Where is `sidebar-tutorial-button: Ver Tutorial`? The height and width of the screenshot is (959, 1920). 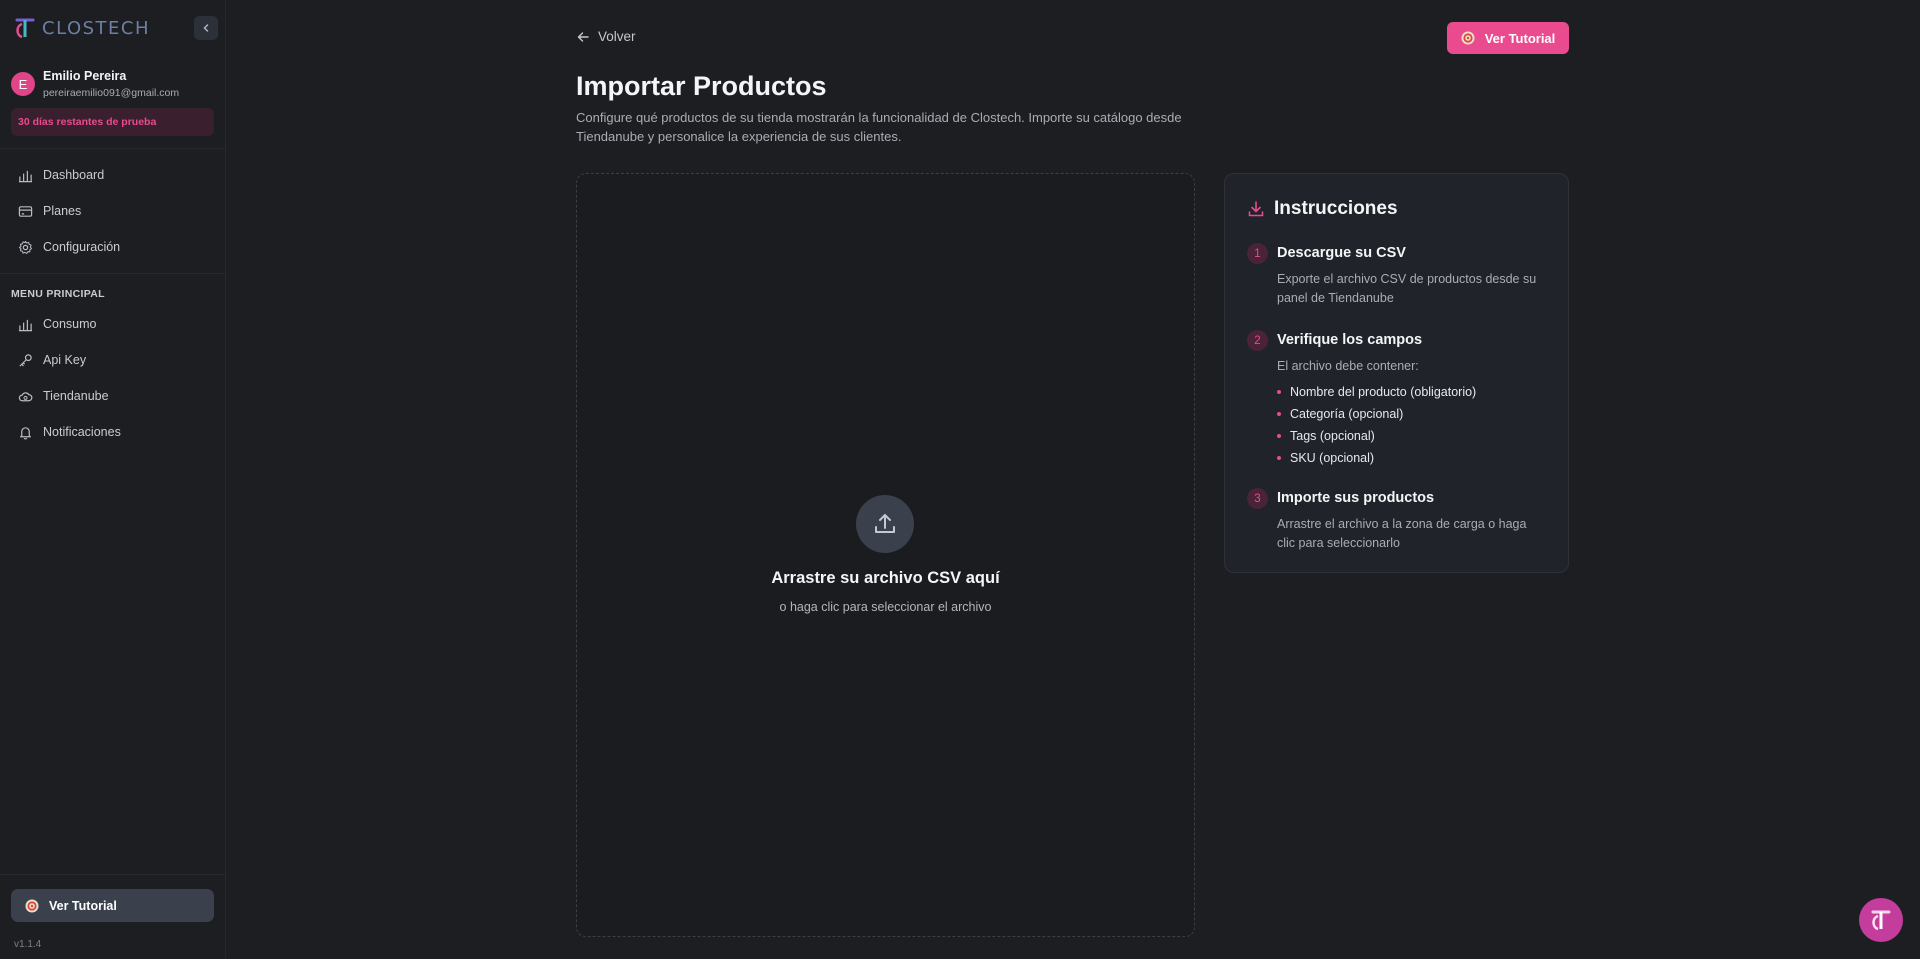 sidebar-tutorial-button: Ver Tutorial is located at coordinates (112, 905).